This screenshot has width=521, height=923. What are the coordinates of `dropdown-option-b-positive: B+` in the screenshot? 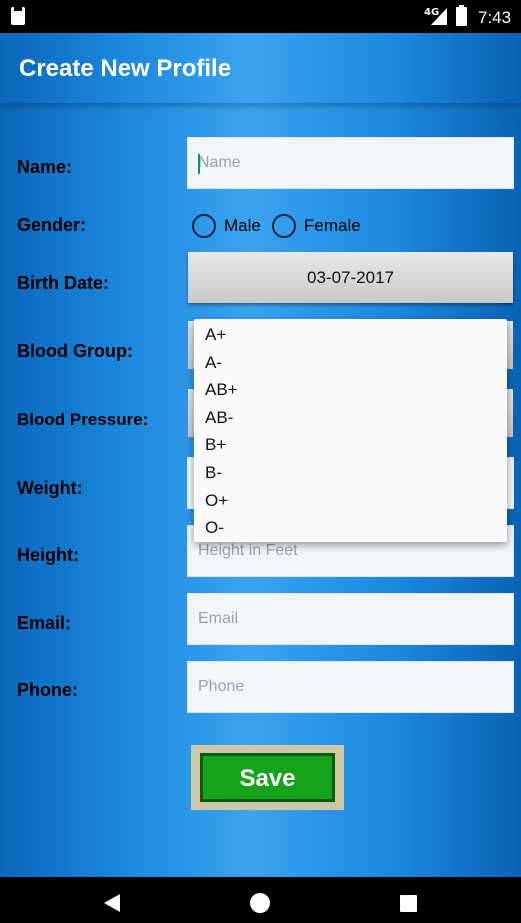 It's located at (215, 445).